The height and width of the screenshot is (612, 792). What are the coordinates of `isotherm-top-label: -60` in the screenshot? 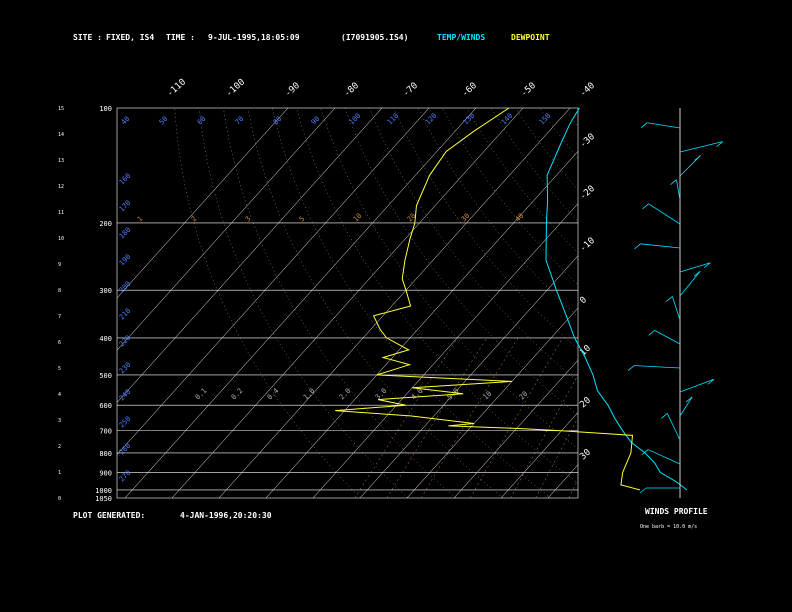 It's located at (469, 90).